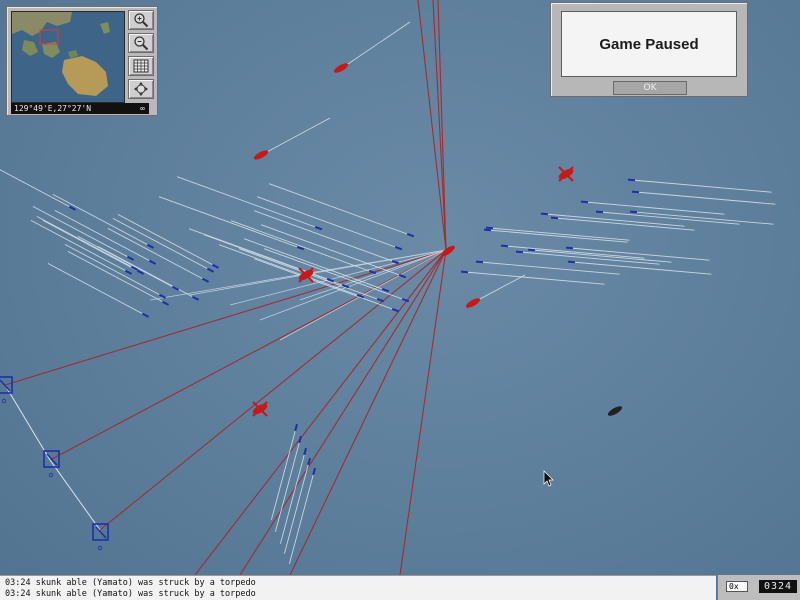 This screenshot has width=800, height=600. I want to click on pause-message-box: Game Paused, so click(649, 44).